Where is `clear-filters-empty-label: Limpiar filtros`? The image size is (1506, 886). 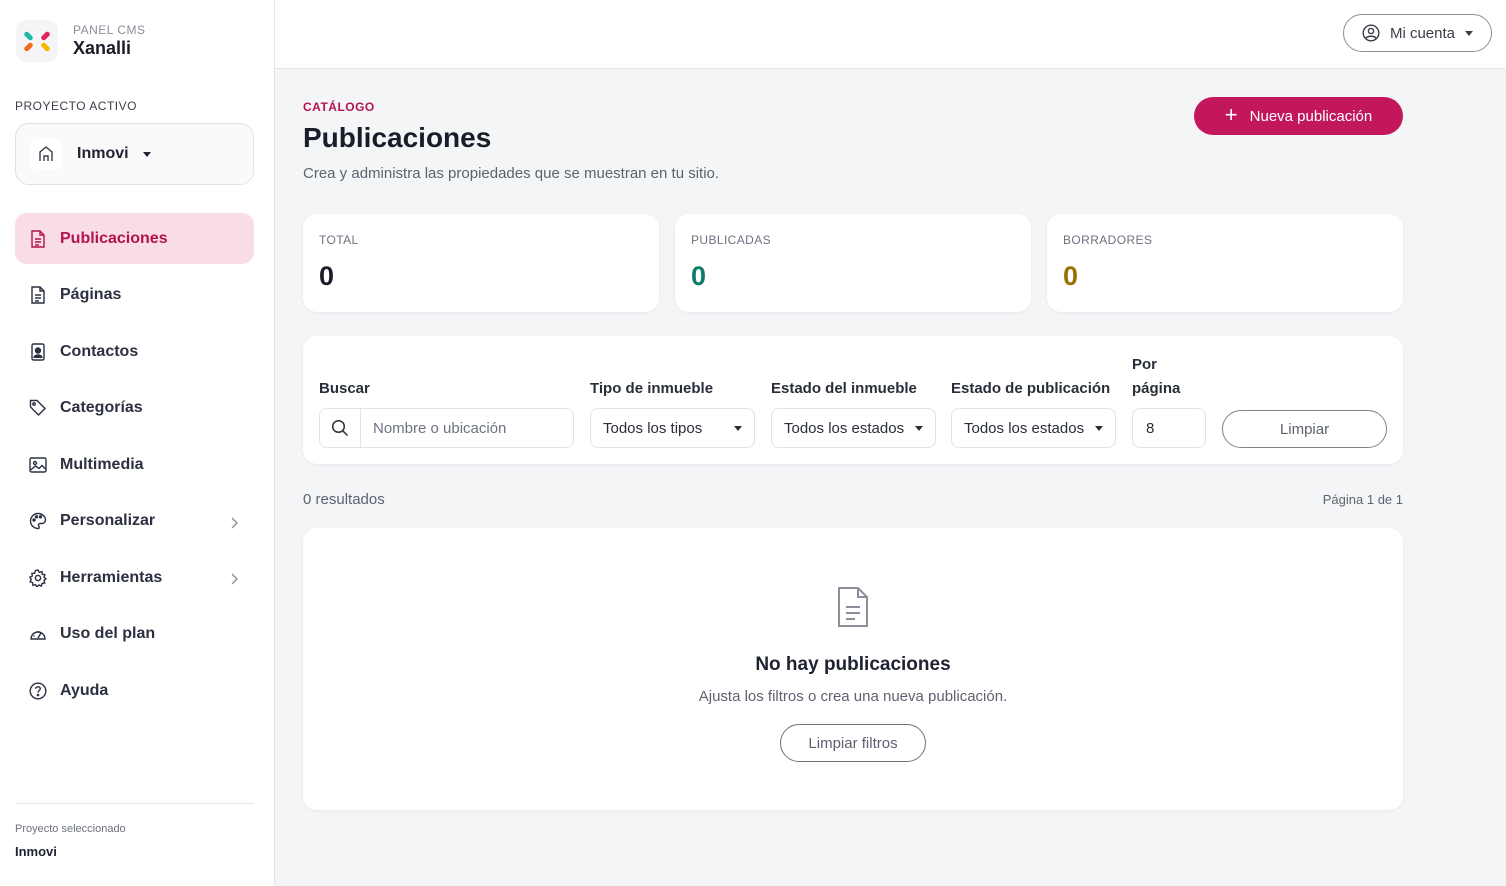
clear-filters-empty-label: Limpiar filtros is located at coordinates (853, 743).